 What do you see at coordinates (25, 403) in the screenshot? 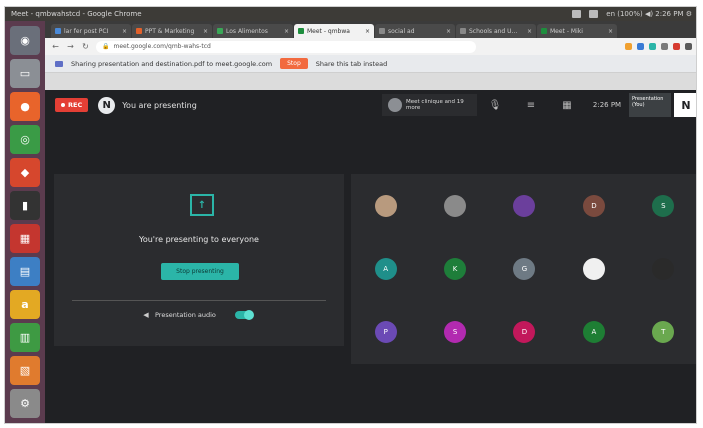
I see `settings-icon: ⚙` at bounding box center [25, 403].